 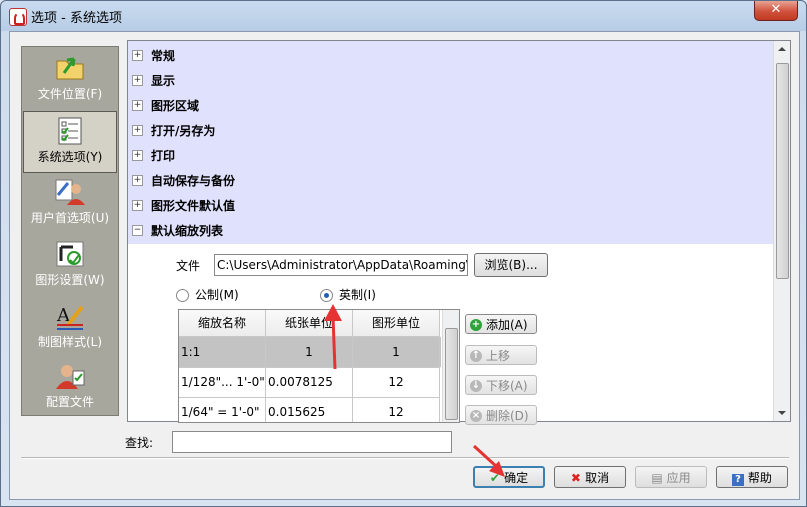 I want to click on checklist-icon, so click(x=70, y=131).